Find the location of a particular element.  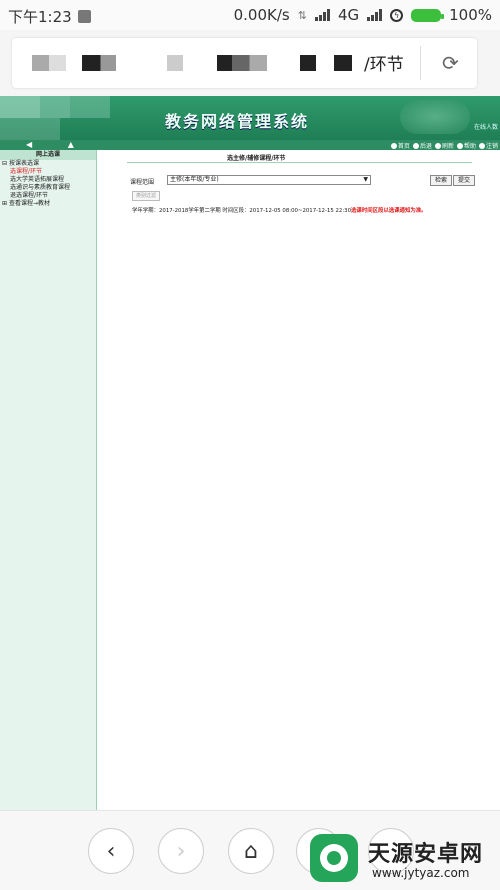

home-icon: ⌂ is located at coordinates (251, 851).